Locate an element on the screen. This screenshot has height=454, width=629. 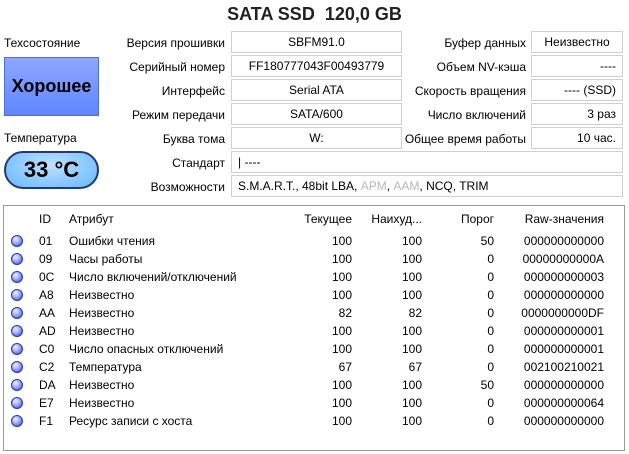
cell-attribute: Ресурс записи с хоста is located at coordinates (131, 421).